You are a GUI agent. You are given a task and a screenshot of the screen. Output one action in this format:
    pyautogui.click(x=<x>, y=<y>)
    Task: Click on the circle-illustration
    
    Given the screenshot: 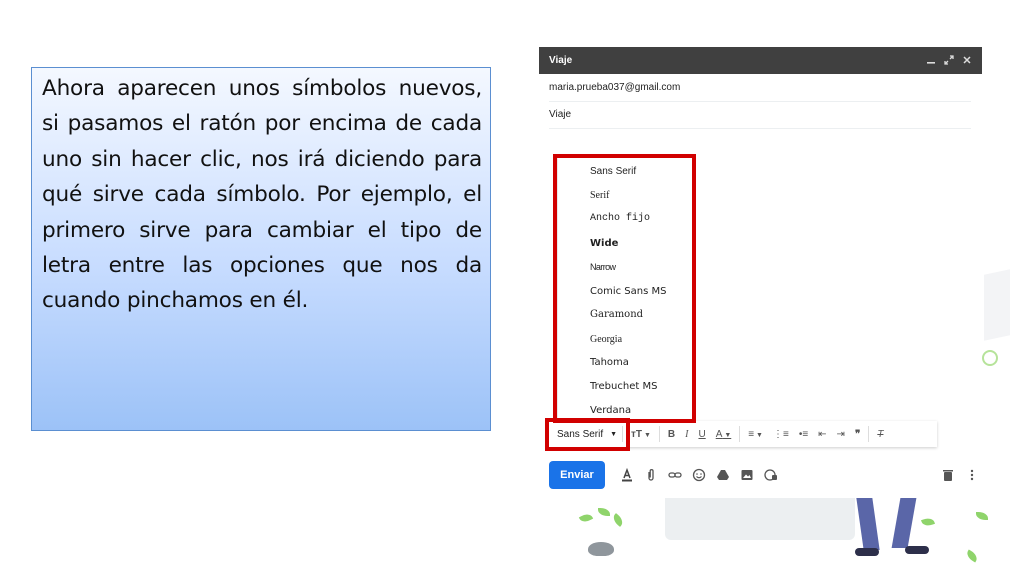 What is the action you would take?
    pyautogui.click(x=990, y=358)
    